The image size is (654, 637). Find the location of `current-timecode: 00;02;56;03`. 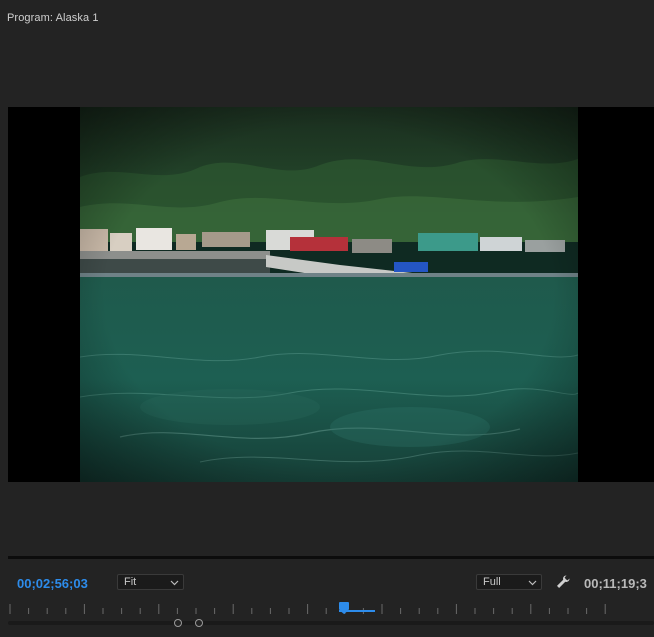

current-timecode: 00;02;56;03 is located at coordinates (52, 583).